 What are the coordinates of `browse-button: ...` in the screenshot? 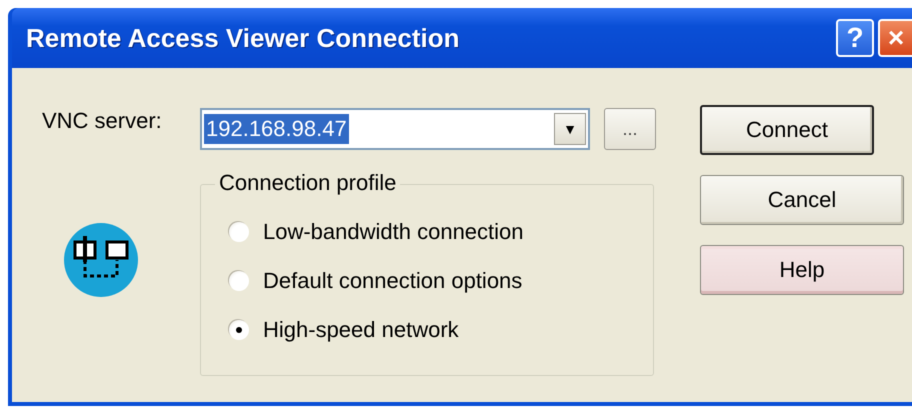 It's located at (630, 129).